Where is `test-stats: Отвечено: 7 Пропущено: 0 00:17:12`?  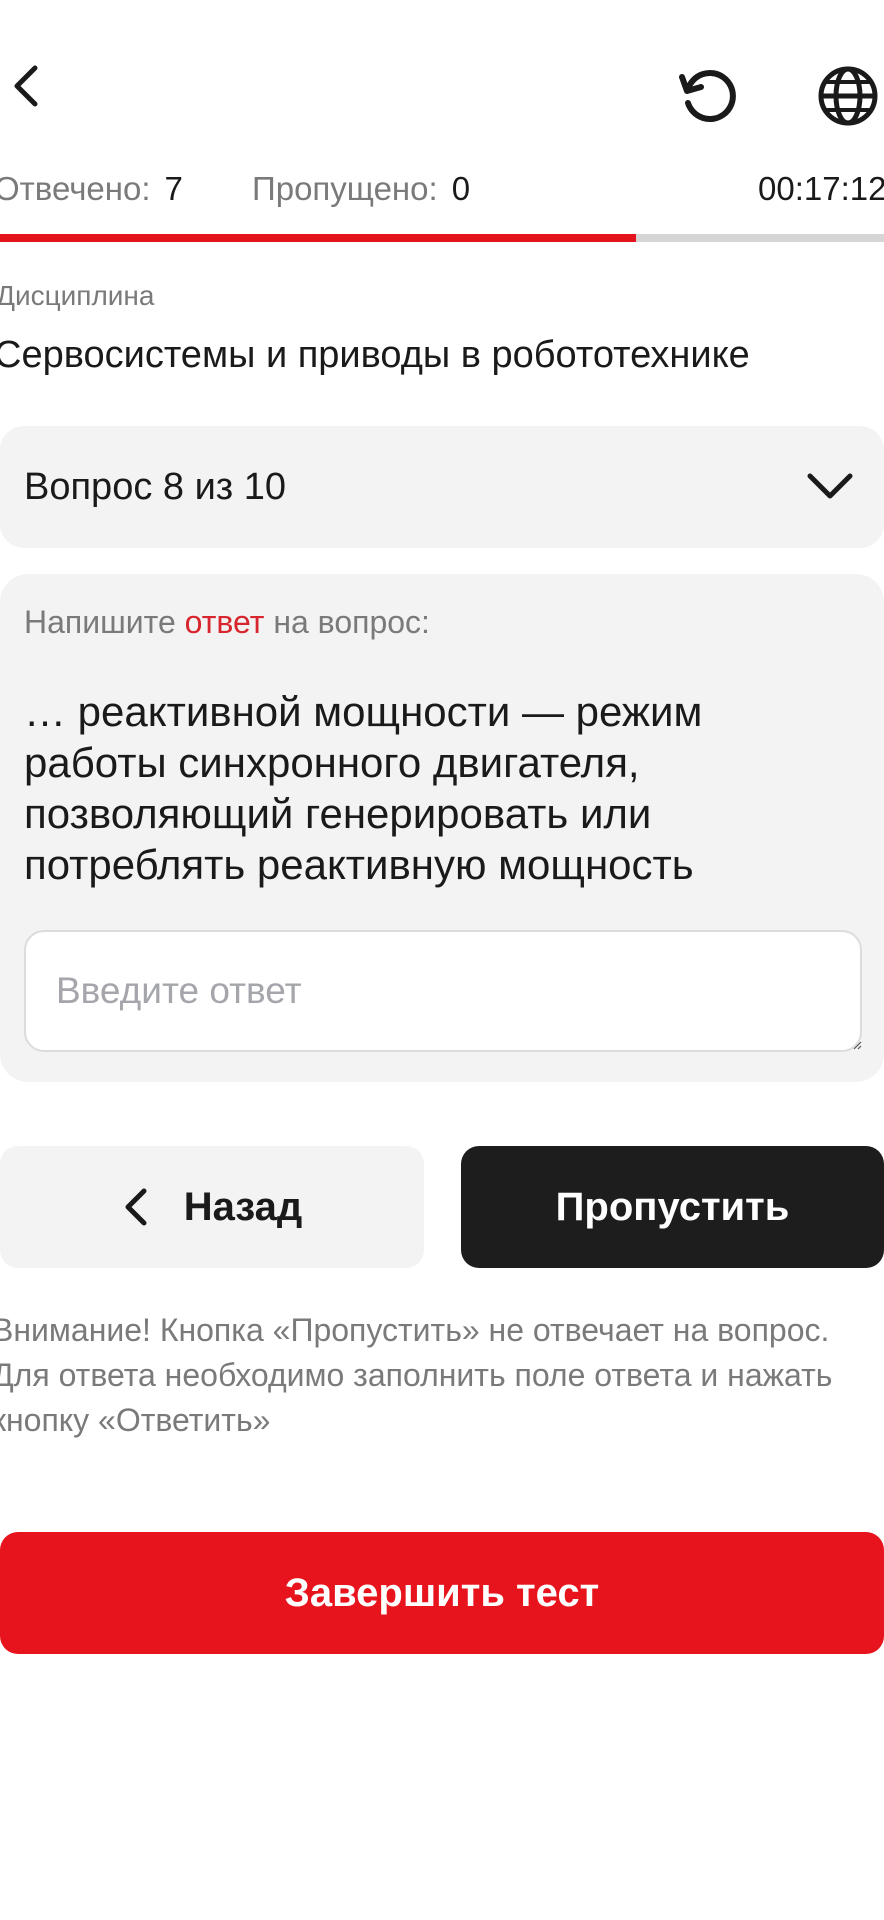
test-stats: Отвечено: 7 Пропущено: 0 00:17:12 is located at coordinates (442, 193).